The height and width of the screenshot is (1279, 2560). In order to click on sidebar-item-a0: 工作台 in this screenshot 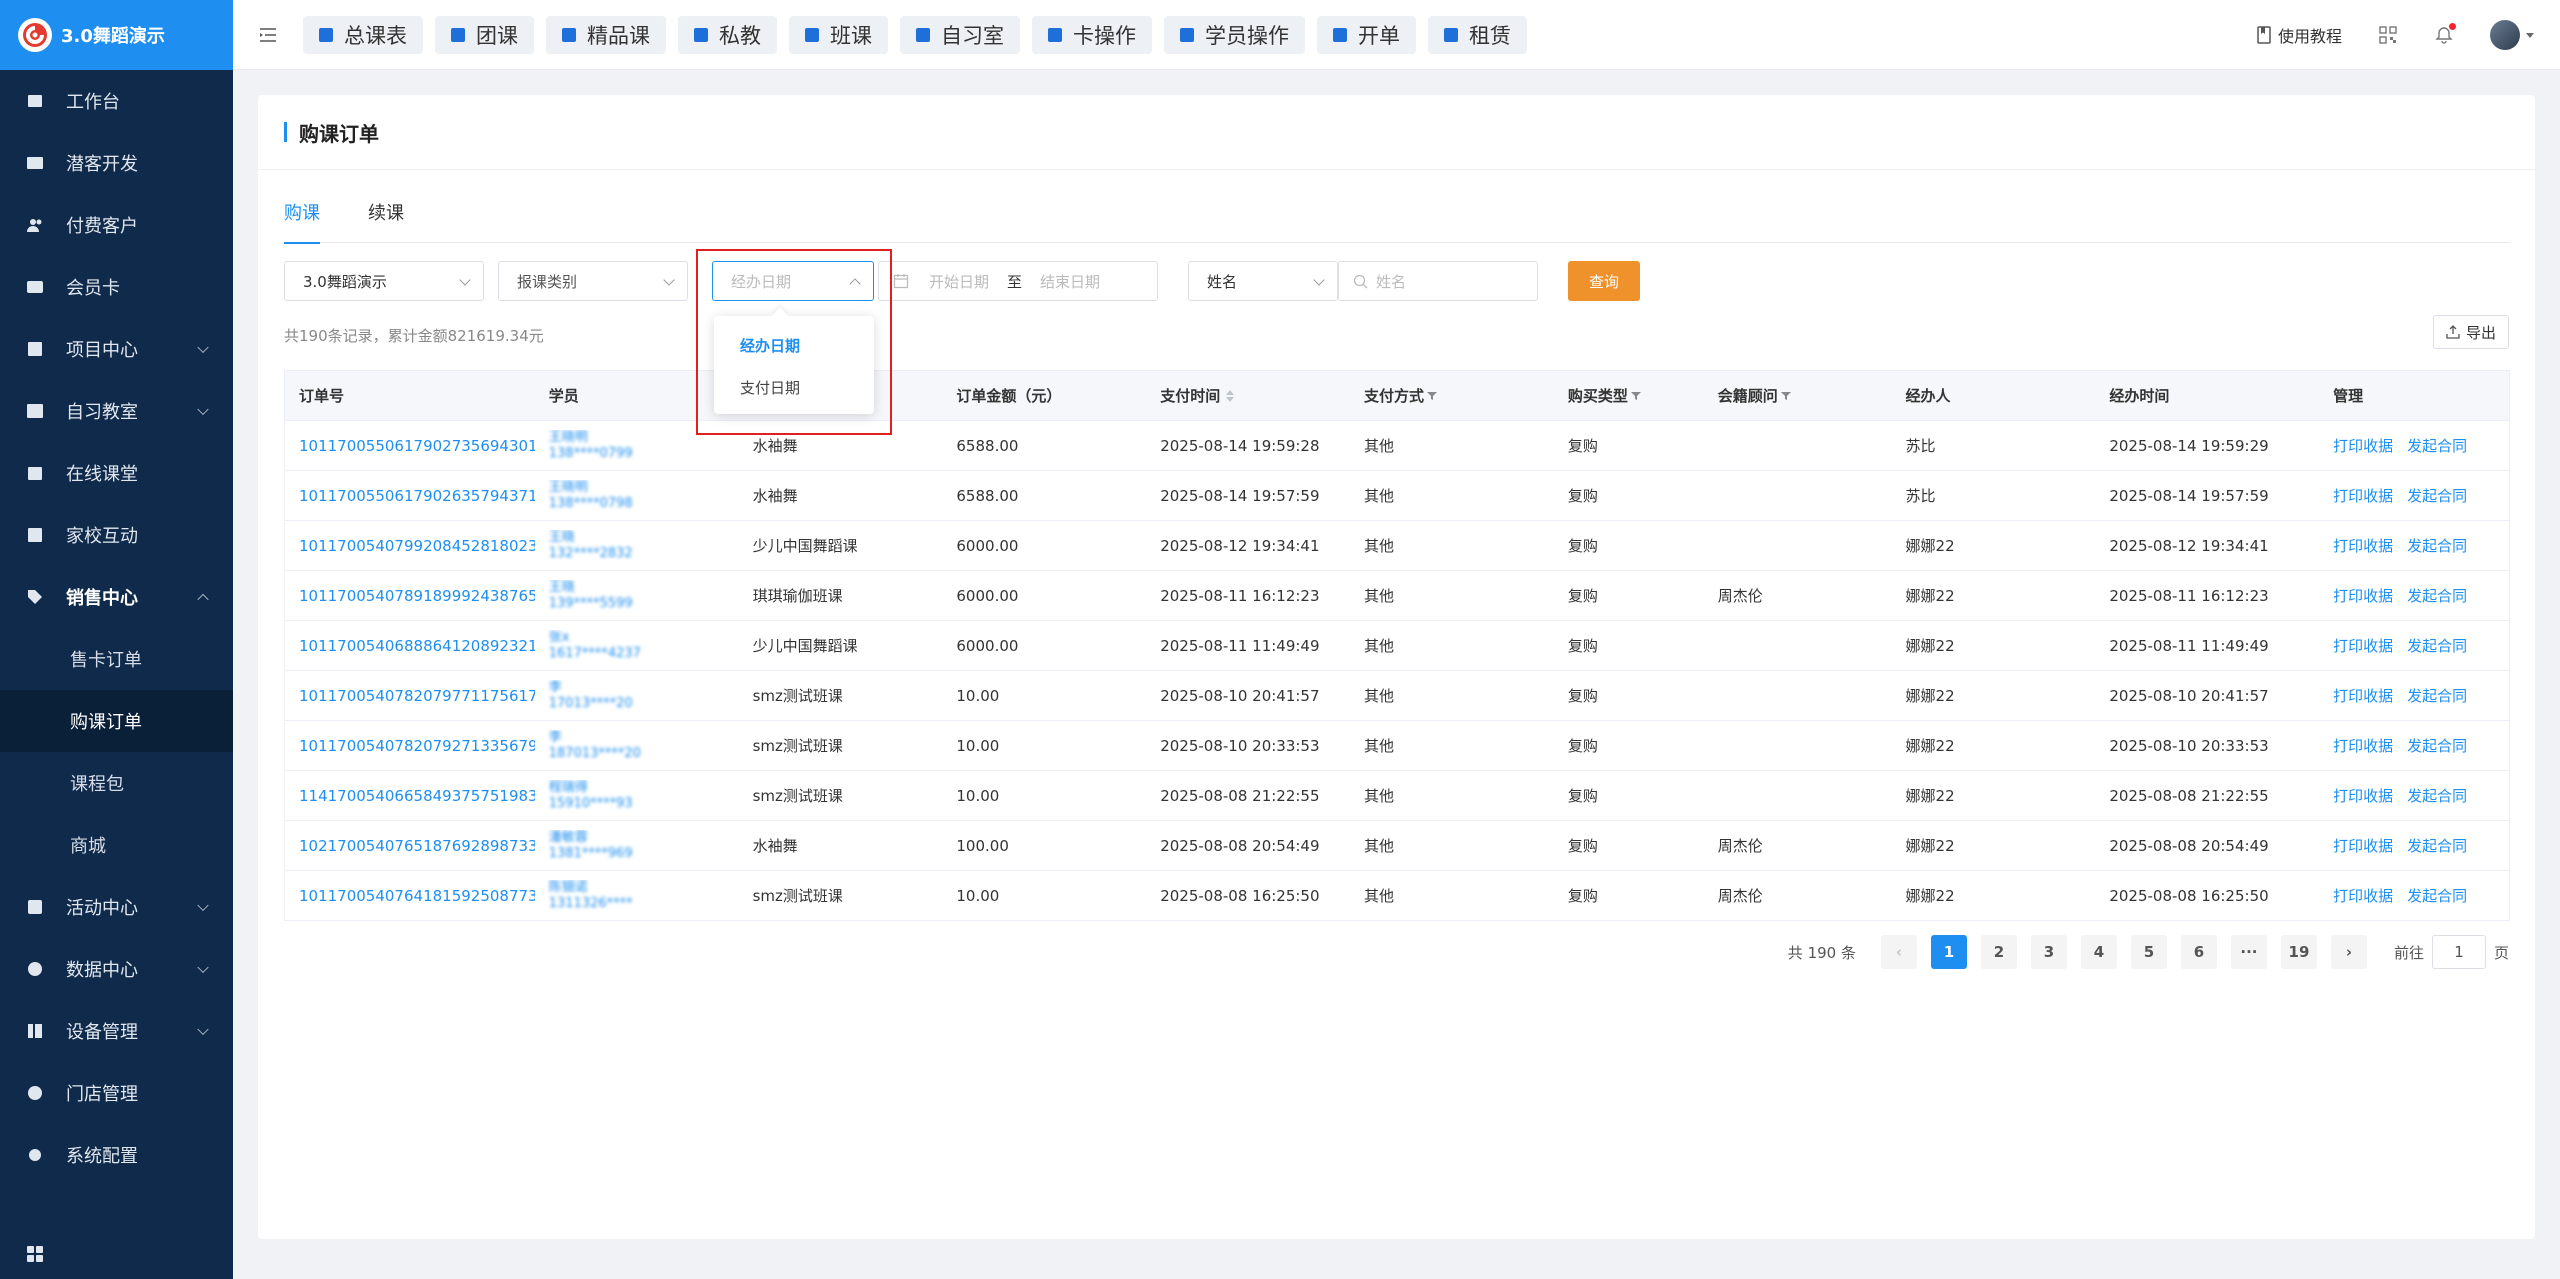, I will do `click(116, 101)`.